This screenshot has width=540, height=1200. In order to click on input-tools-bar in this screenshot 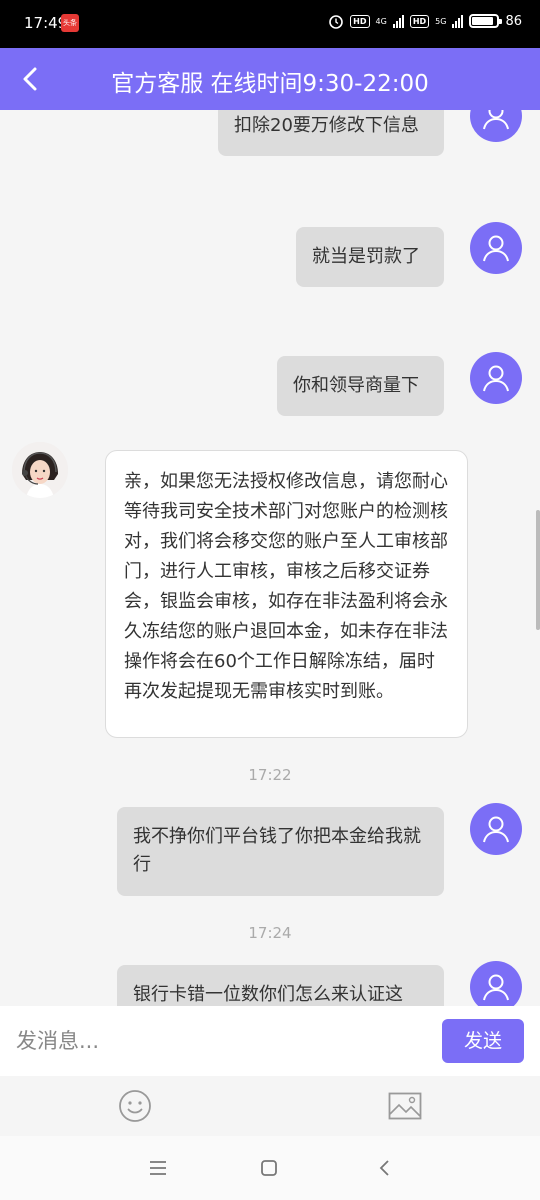, I will do `click(270, 1106)`.